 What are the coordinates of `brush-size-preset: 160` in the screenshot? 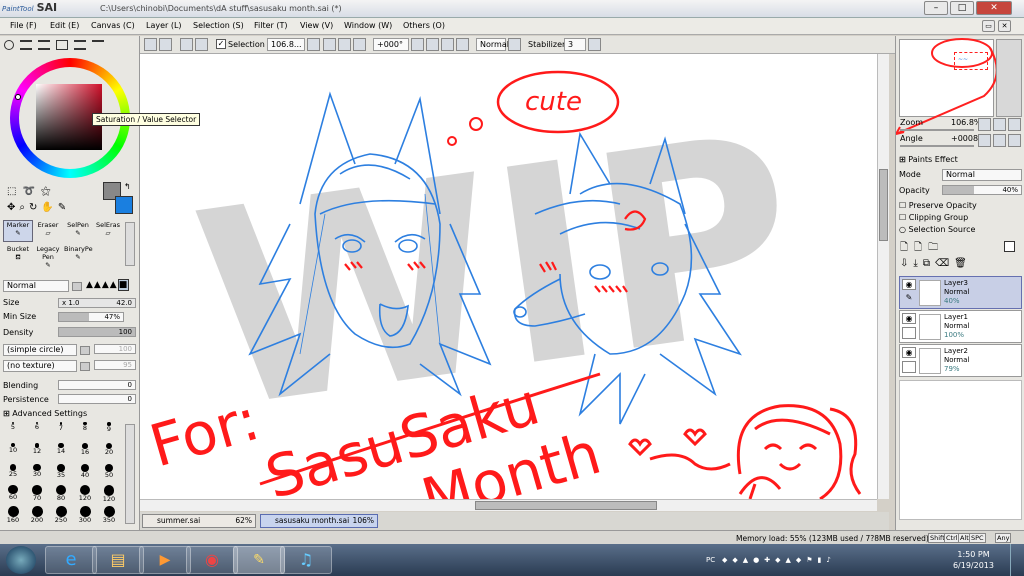 It's located at (13, 515).